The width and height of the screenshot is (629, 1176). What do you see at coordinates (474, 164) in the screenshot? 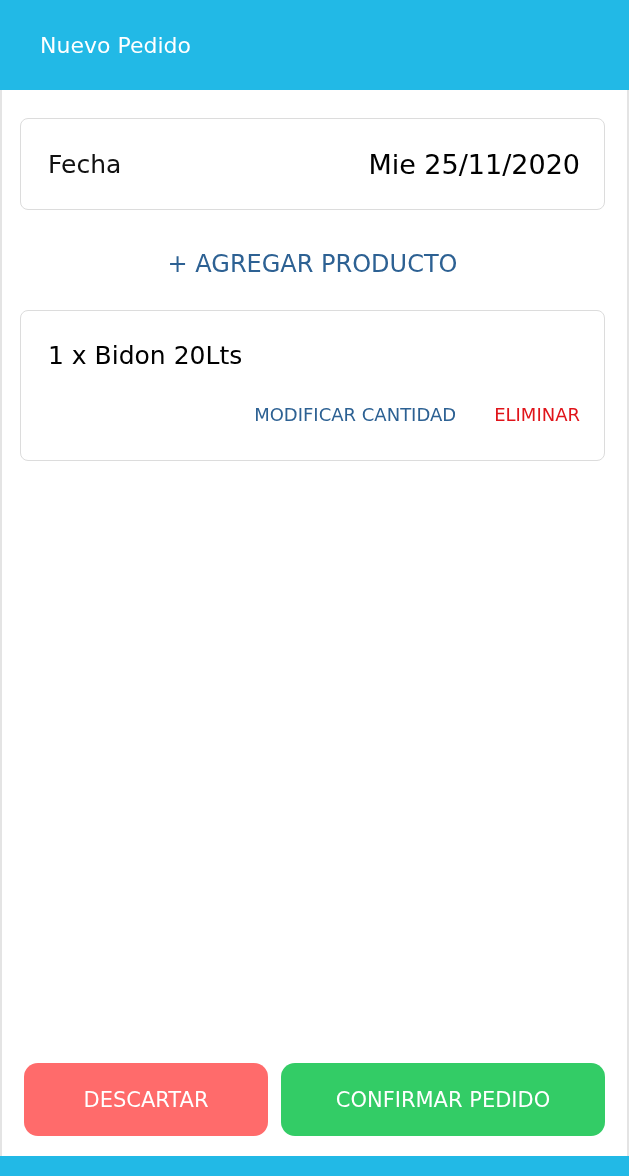
I see `date-value: Mie 25/11/2020` at bounding box center [474, 164].